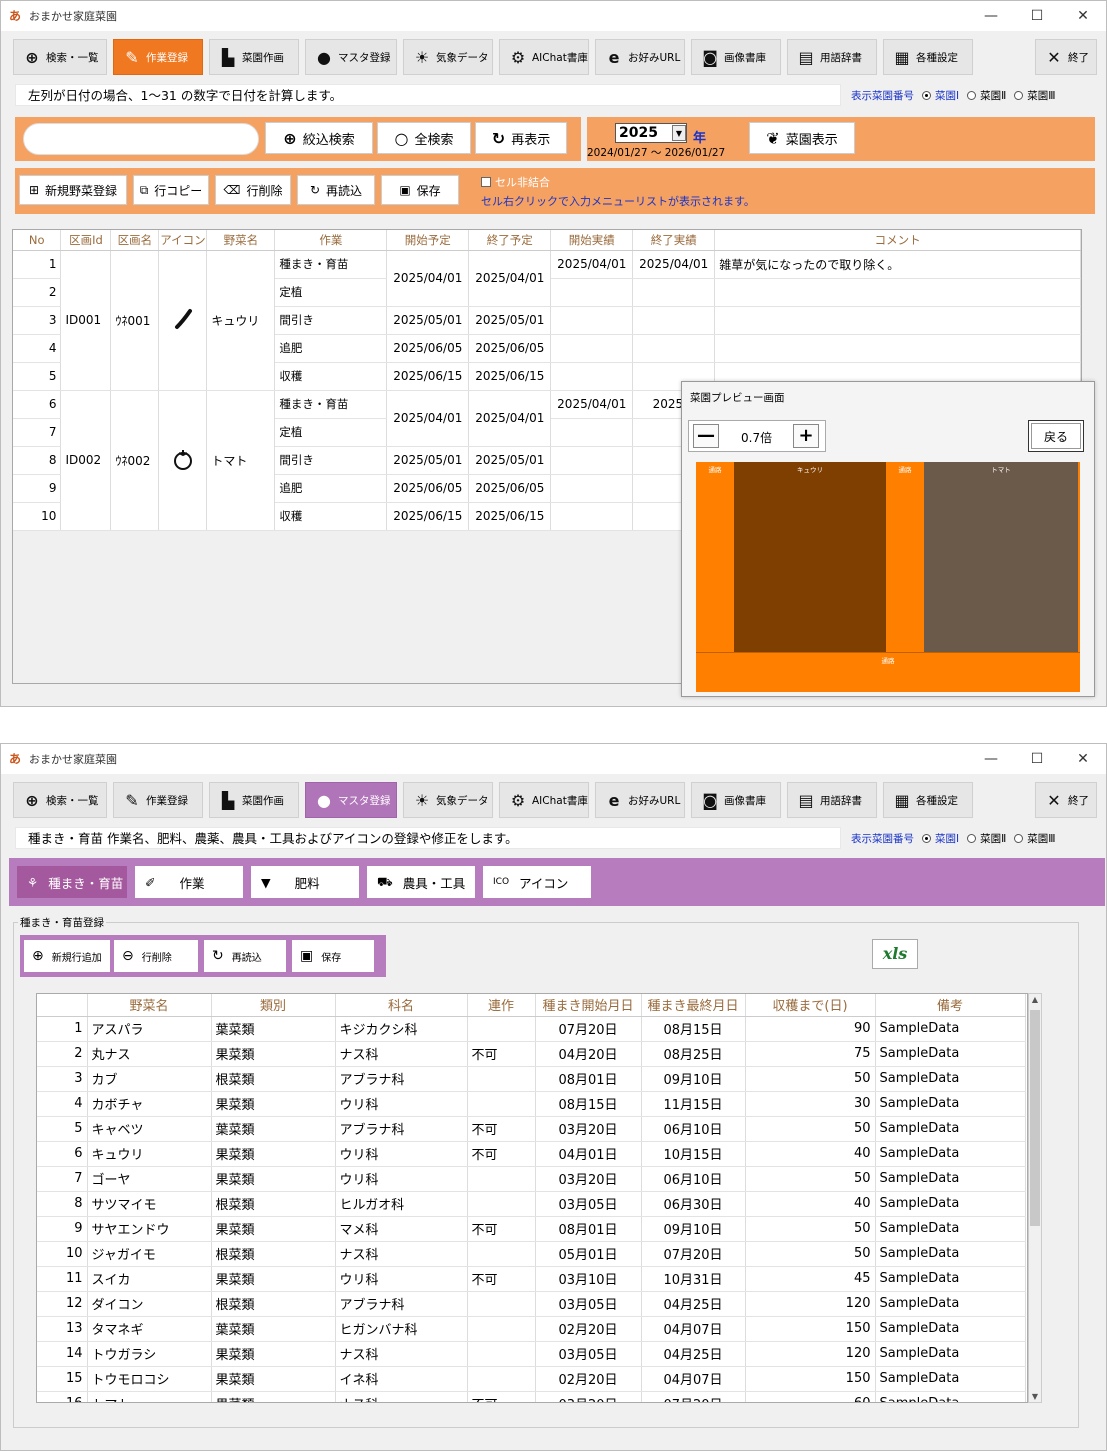 The height and width of the screenshot is (1451, 1107). What do you see at coordinates (37, 516) in the screenshot?
I see `table-cell: 10` at bounding box center [37, 516].